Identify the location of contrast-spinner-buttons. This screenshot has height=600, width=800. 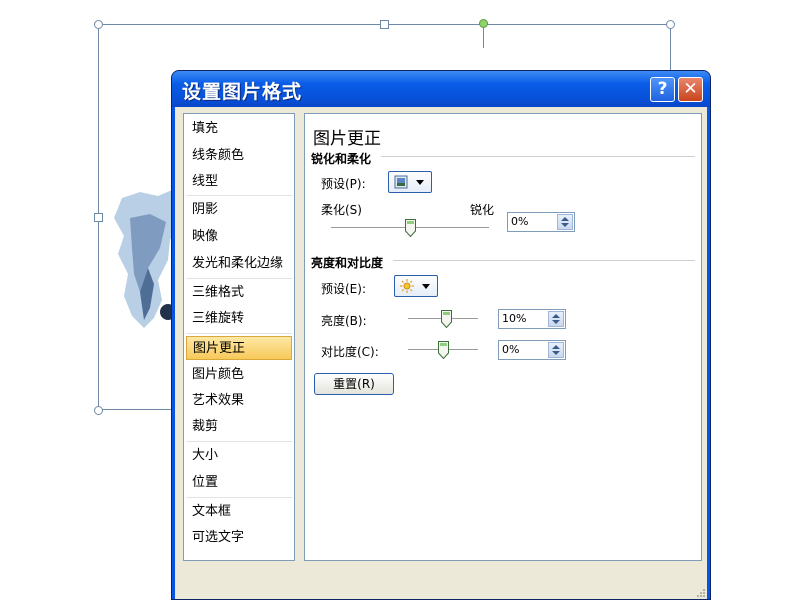
(556, 350).